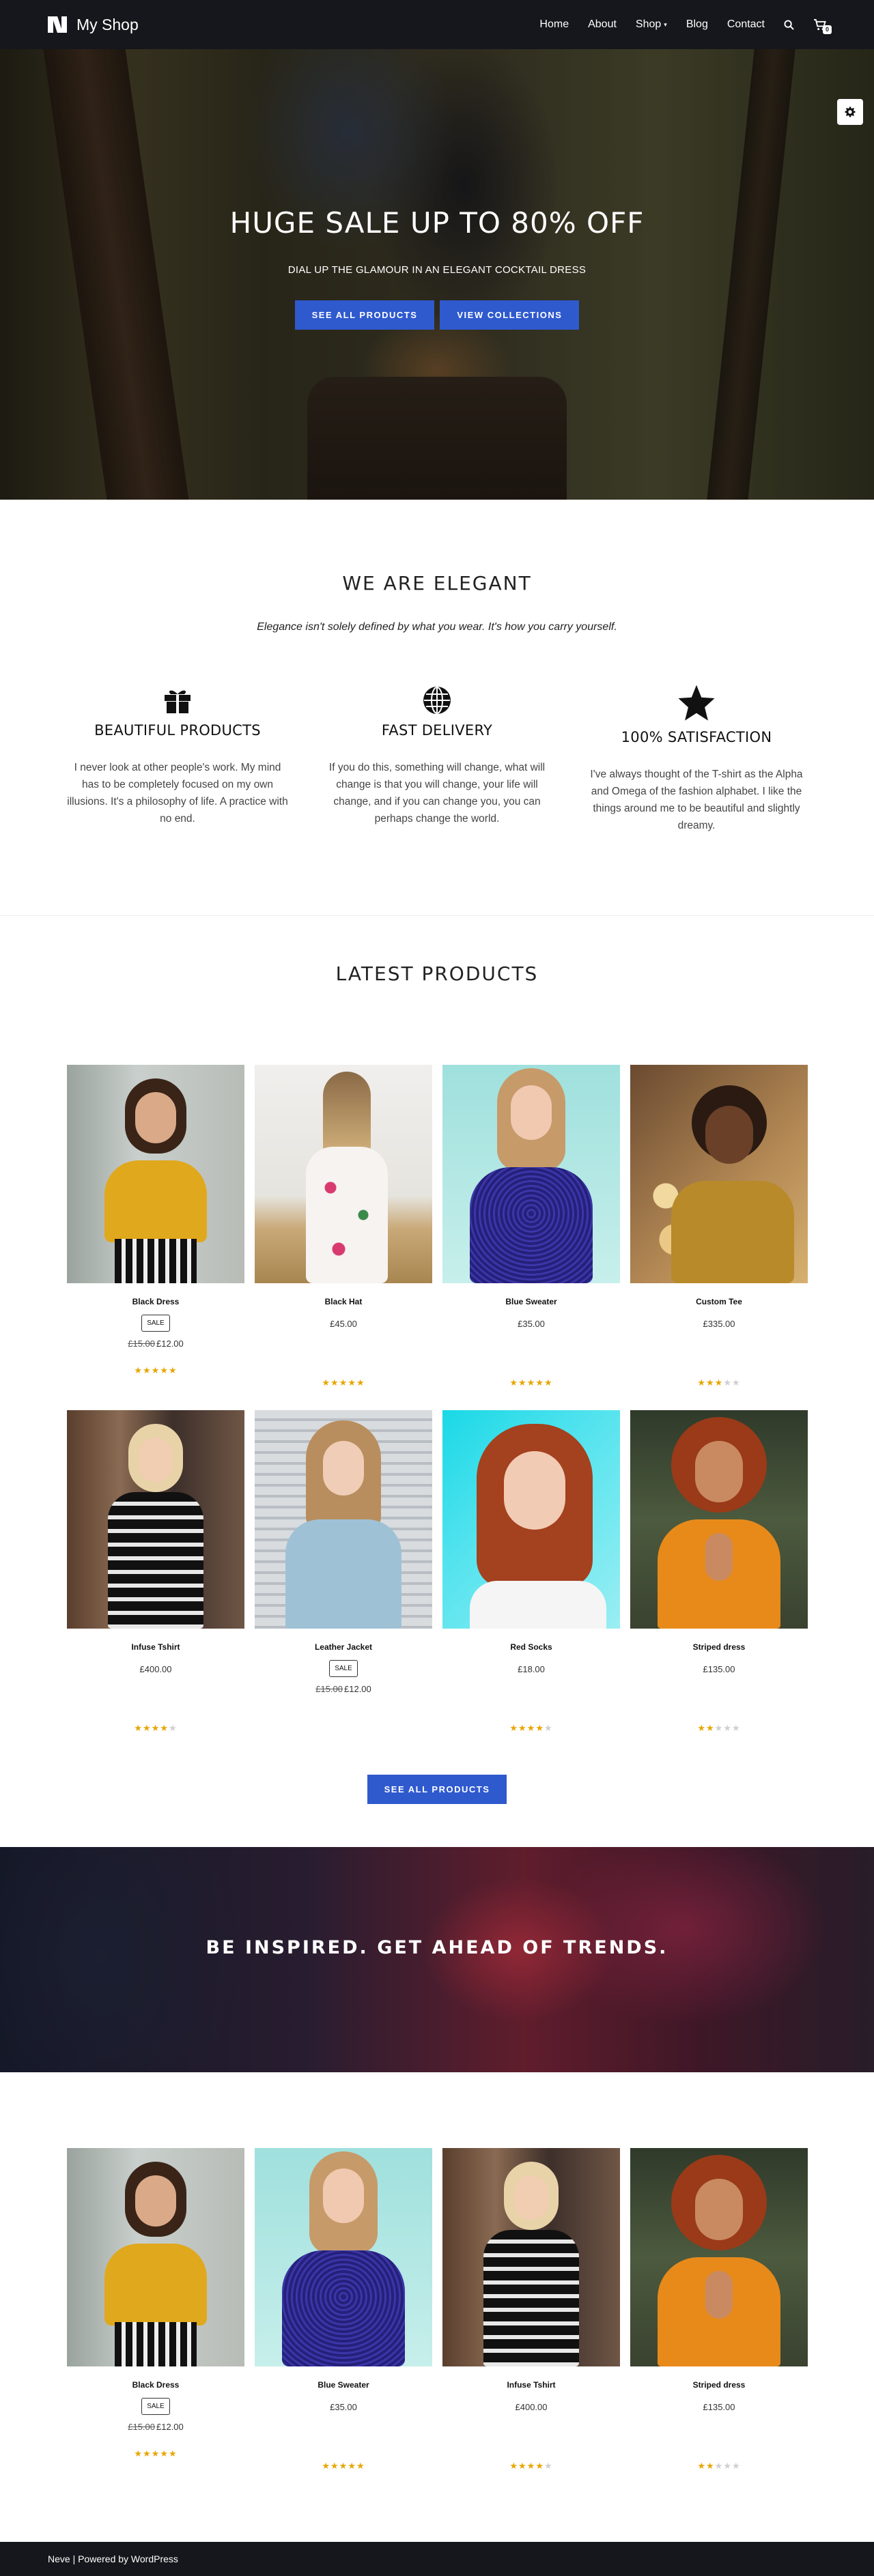 Image resolution: width=874 pixels, height=2576 pixels. What do you see at coordinates (141, 1344) in the screenshot?
I see `old-price: £15.00` at bounding box center [141, 1344].